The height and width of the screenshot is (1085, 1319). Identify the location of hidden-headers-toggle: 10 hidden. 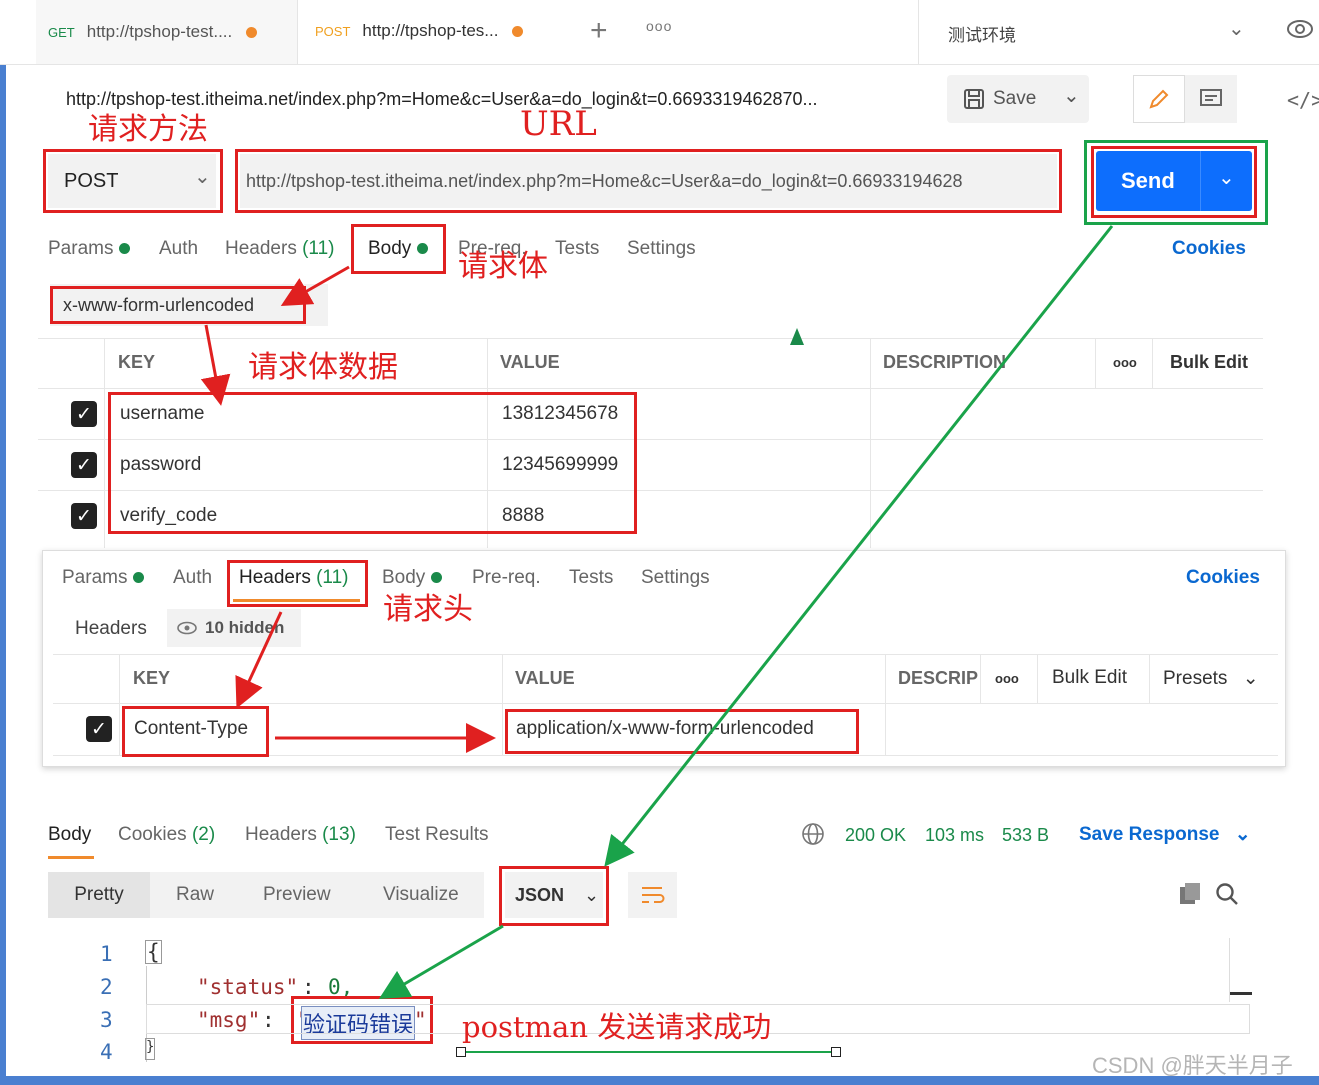
(234, 628).